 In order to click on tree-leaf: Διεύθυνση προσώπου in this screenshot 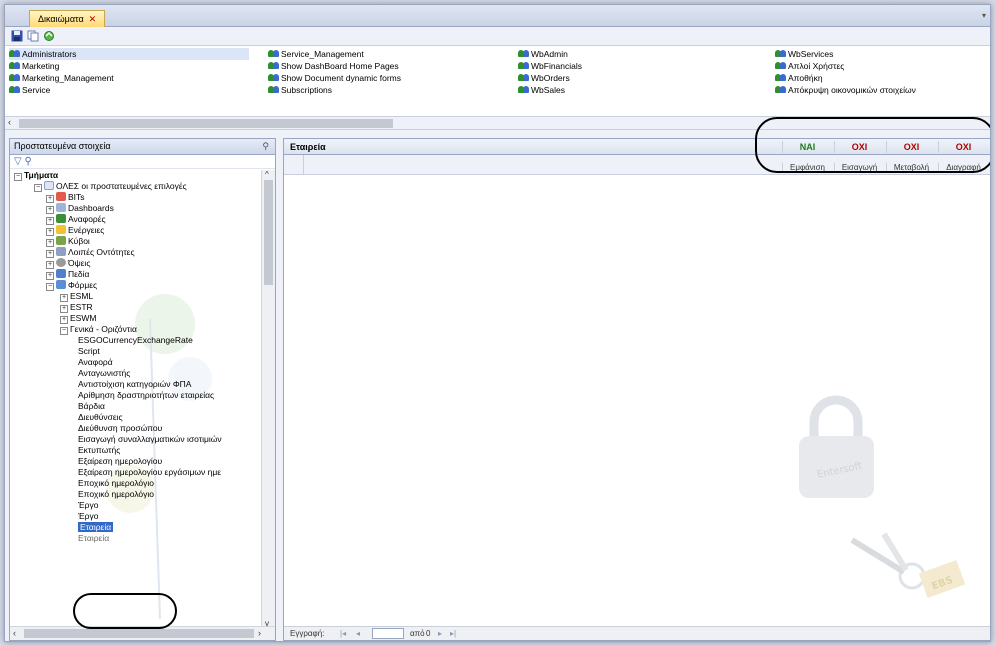, I will do `click(120, 428)`.